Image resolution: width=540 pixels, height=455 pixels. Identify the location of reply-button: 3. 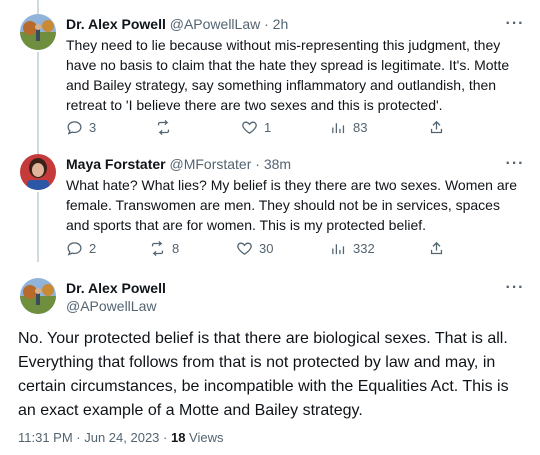
(81, 127).